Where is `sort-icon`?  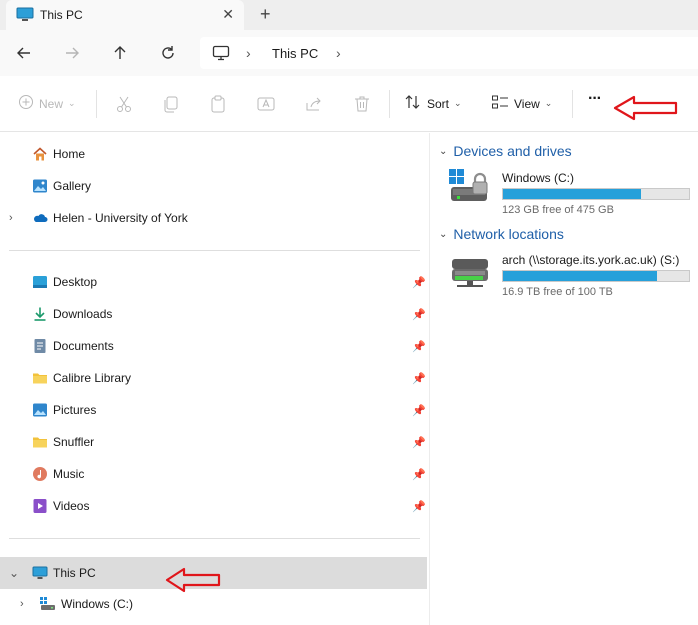
sort-icon is located at coordinates (413, 103).